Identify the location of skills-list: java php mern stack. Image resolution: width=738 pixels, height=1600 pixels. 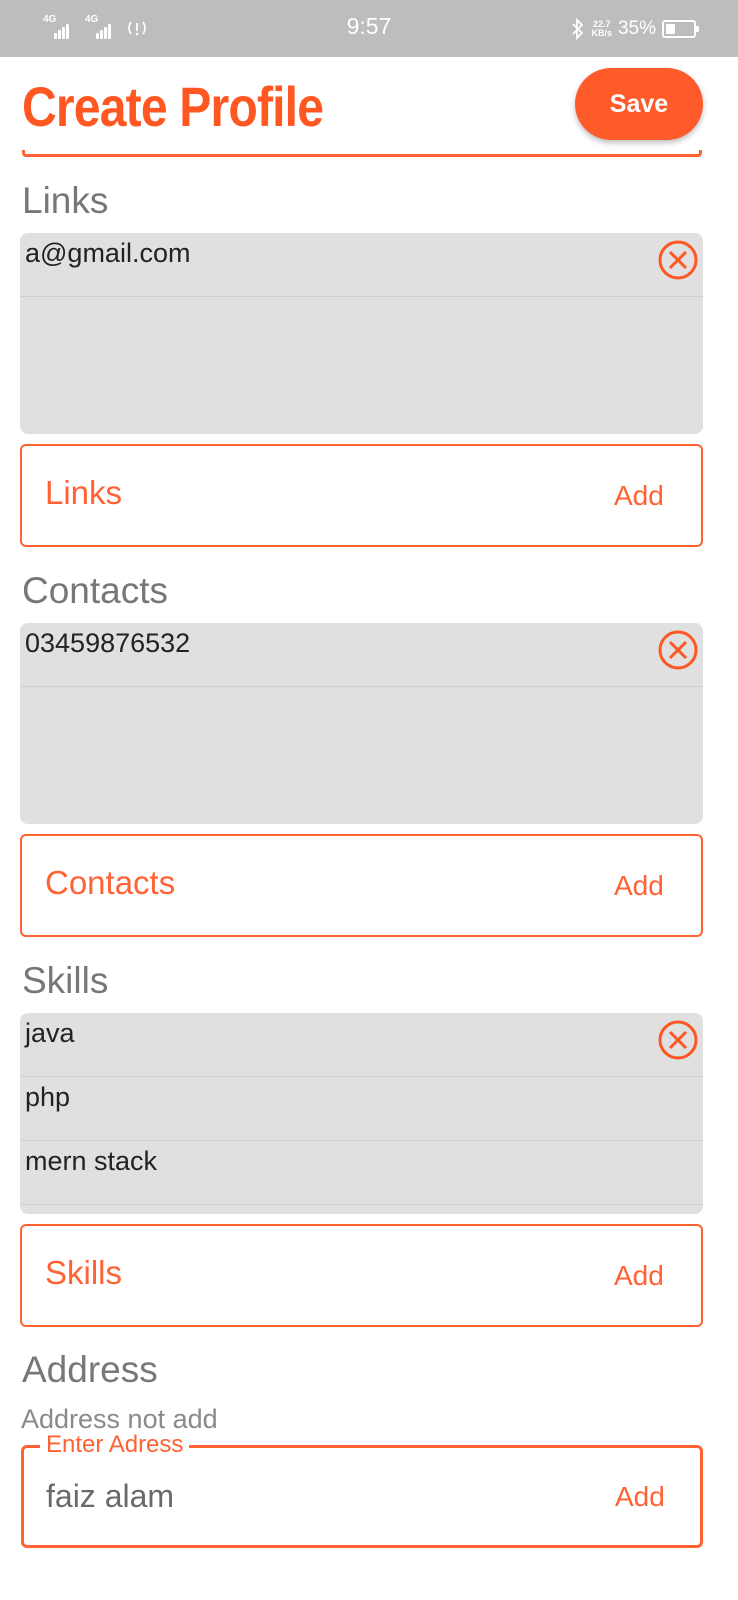
(361, 1113).